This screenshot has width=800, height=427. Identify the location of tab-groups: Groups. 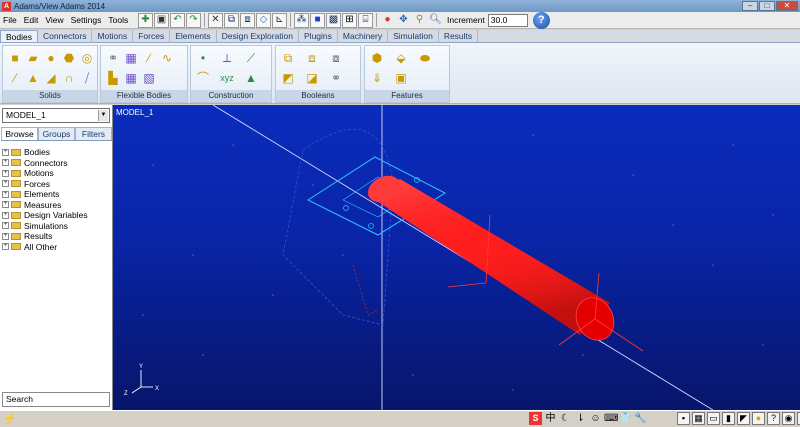
(56, 133).